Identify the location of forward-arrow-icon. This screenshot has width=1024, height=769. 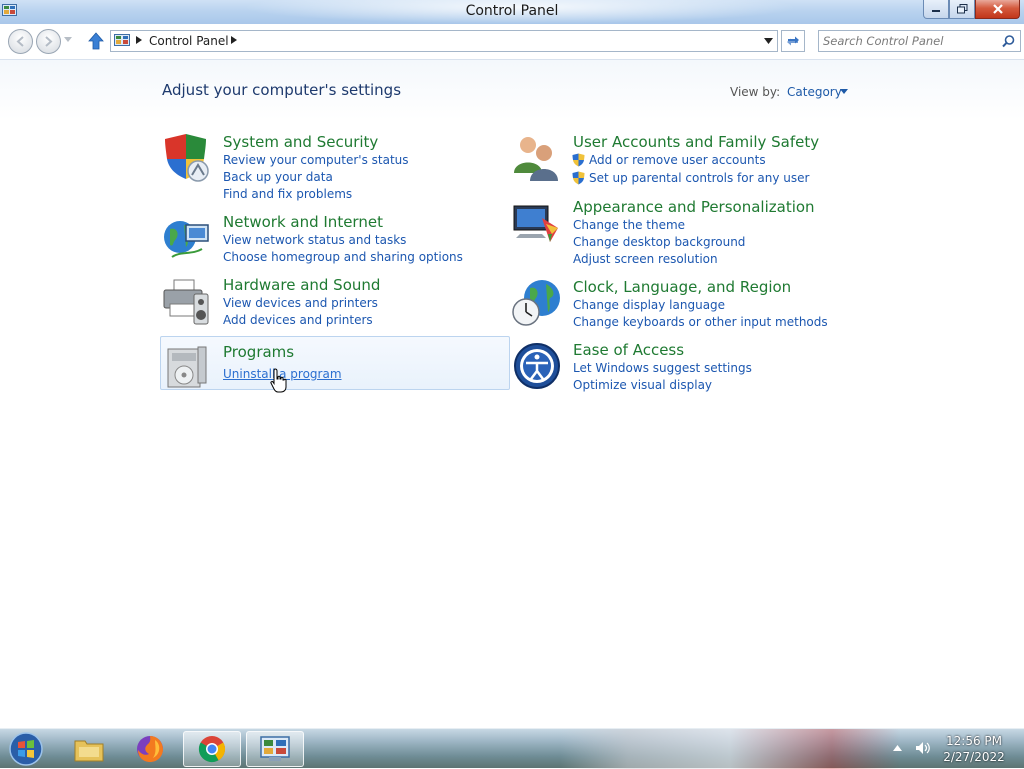
(49, 41).